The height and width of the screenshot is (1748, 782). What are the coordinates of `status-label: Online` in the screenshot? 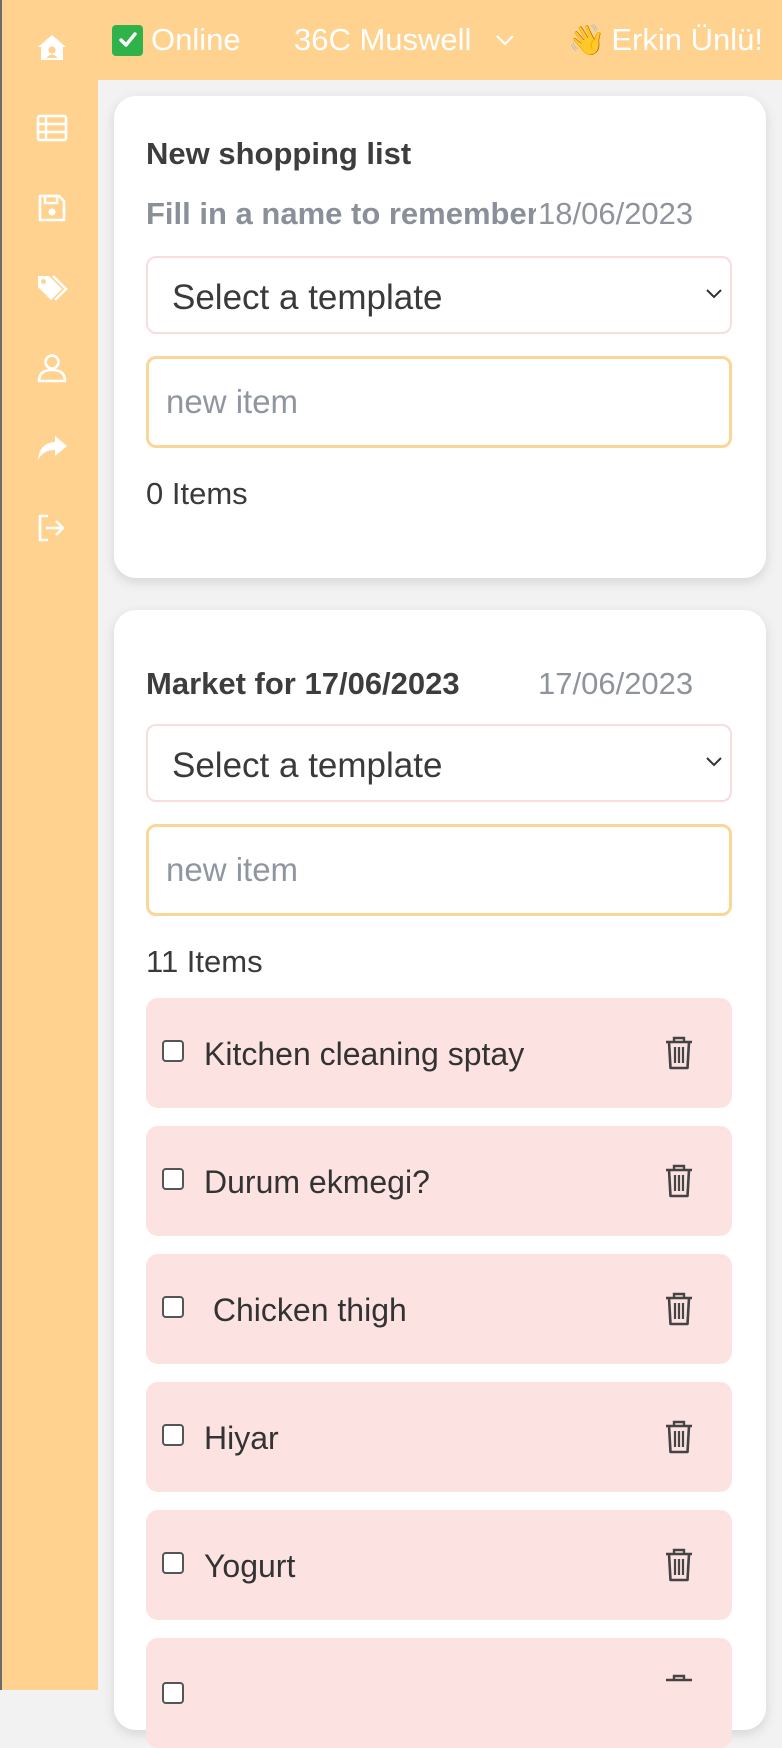 It's located at (196, 39).